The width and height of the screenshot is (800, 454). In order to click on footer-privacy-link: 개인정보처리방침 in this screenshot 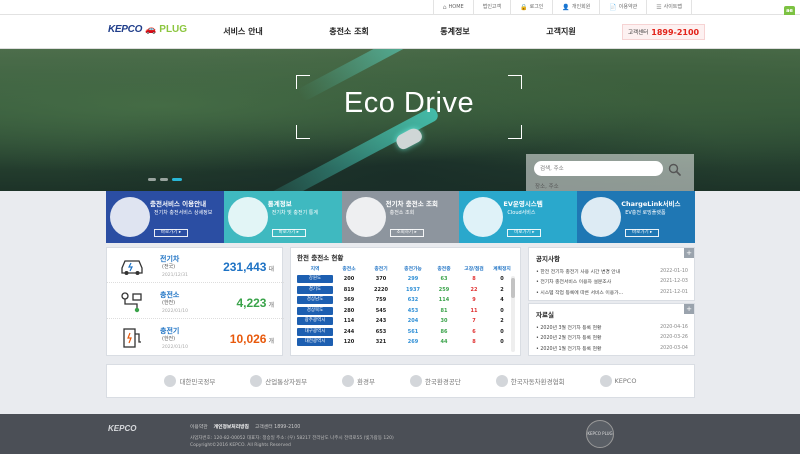, I will do `click(231, 426)`.